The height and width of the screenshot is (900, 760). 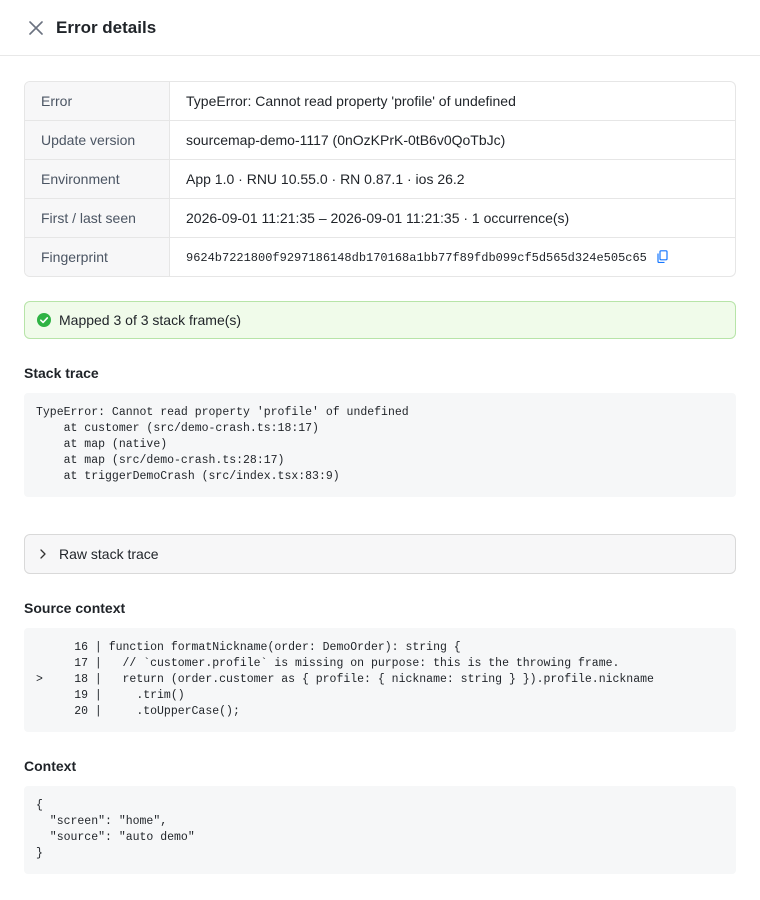 What do you see at coordinates (50, 766) in the screenshot?
I see `context-title: Context` at bounding box center [50, 766].